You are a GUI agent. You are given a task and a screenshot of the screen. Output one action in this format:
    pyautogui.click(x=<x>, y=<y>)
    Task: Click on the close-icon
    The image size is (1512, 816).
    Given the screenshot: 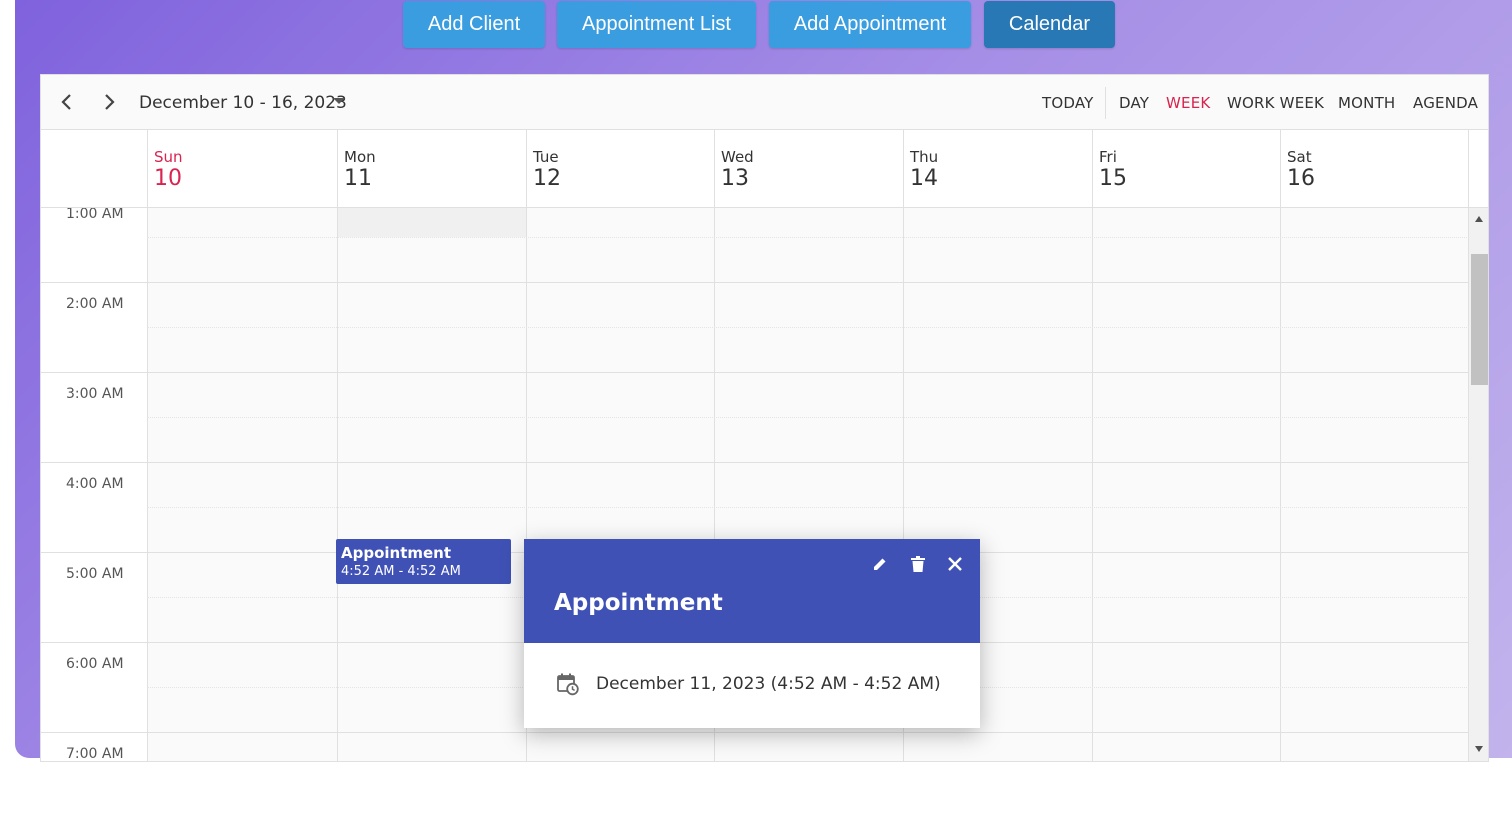 What is the action you would take?
    pyautogui.click(x=955, y=564)
    